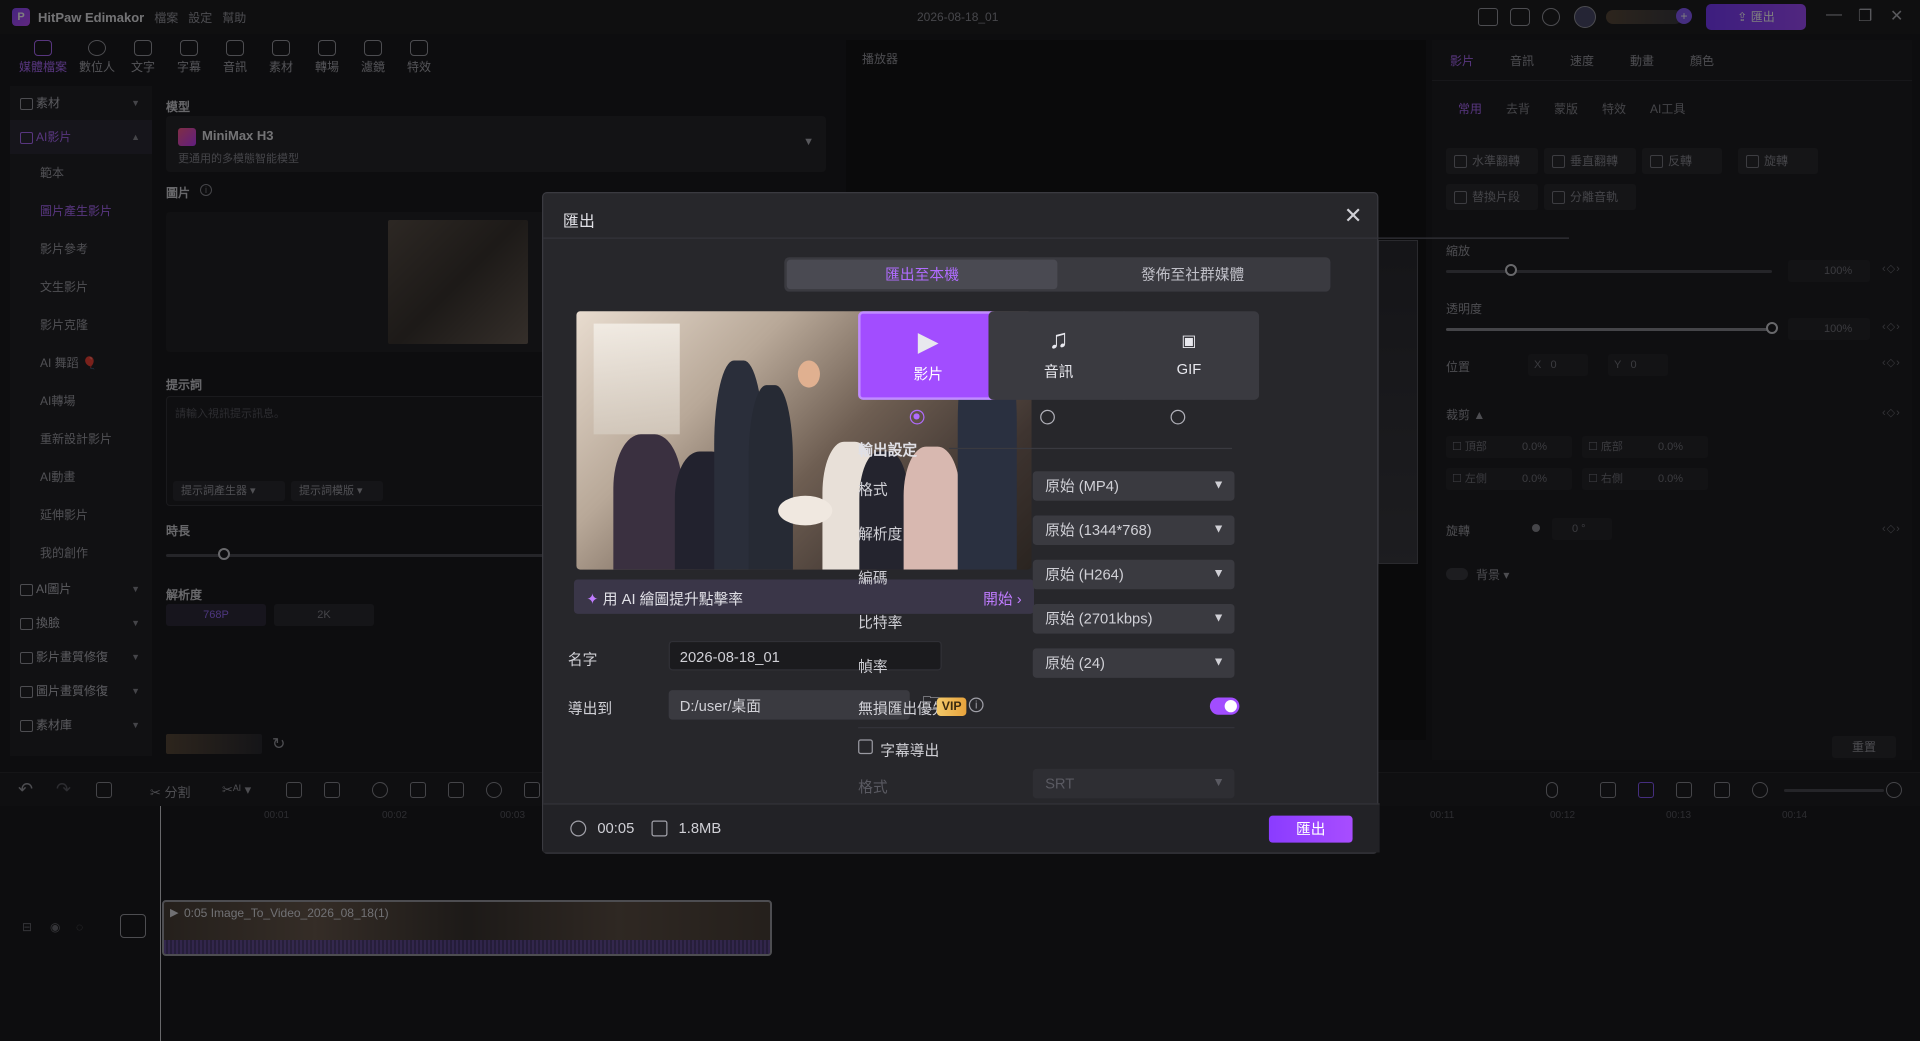  I want to click on format-gif-option: ▣ GIF, so click(1189, 355).